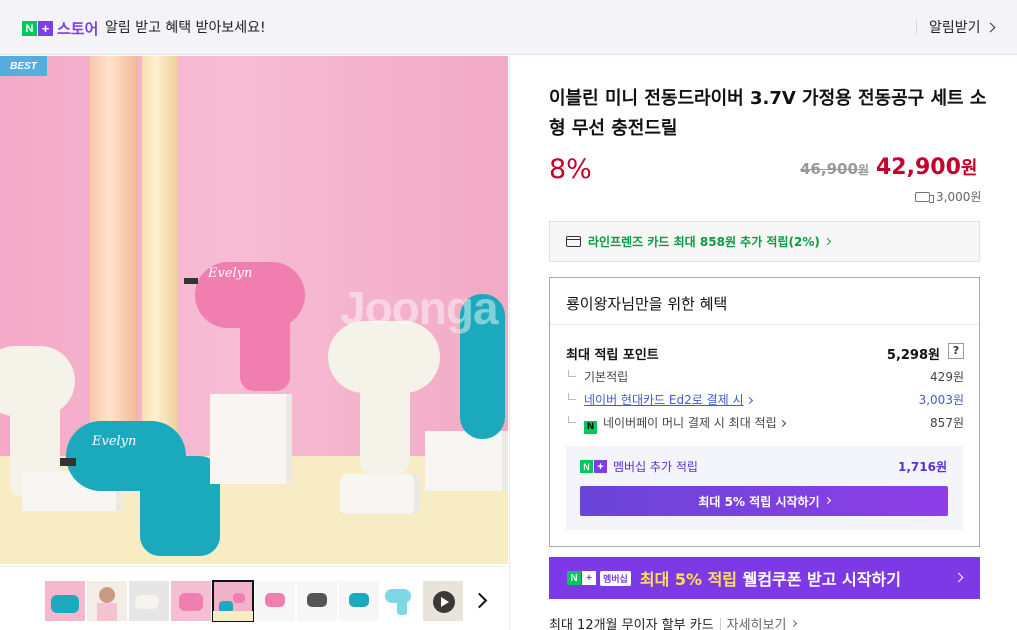 The width and height of the screenshot is (1017, 630). I want to click on sale-price: 42,900원, so click(927, 167).